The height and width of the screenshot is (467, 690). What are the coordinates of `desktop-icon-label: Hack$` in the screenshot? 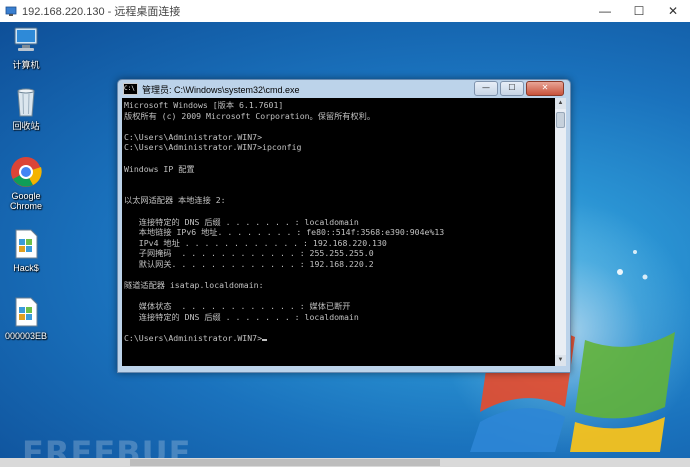 It's located at (26, 268).